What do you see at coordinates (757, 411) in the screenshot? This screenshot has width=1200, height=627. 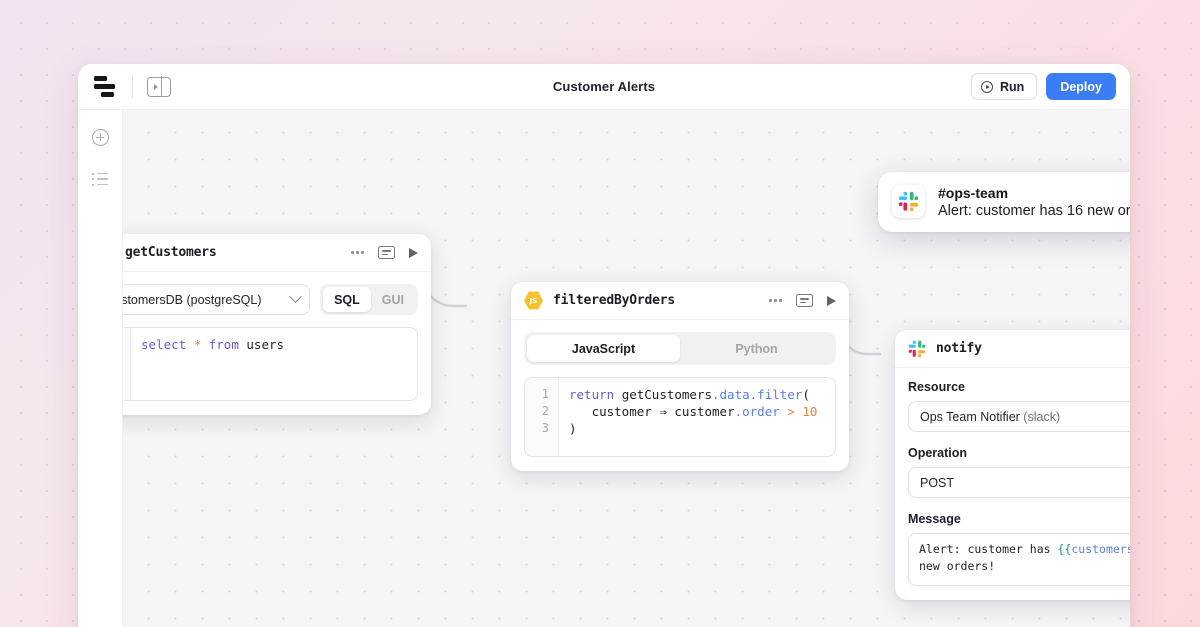 I see `js-prop-order: .order` at bounding box center [757, 411].